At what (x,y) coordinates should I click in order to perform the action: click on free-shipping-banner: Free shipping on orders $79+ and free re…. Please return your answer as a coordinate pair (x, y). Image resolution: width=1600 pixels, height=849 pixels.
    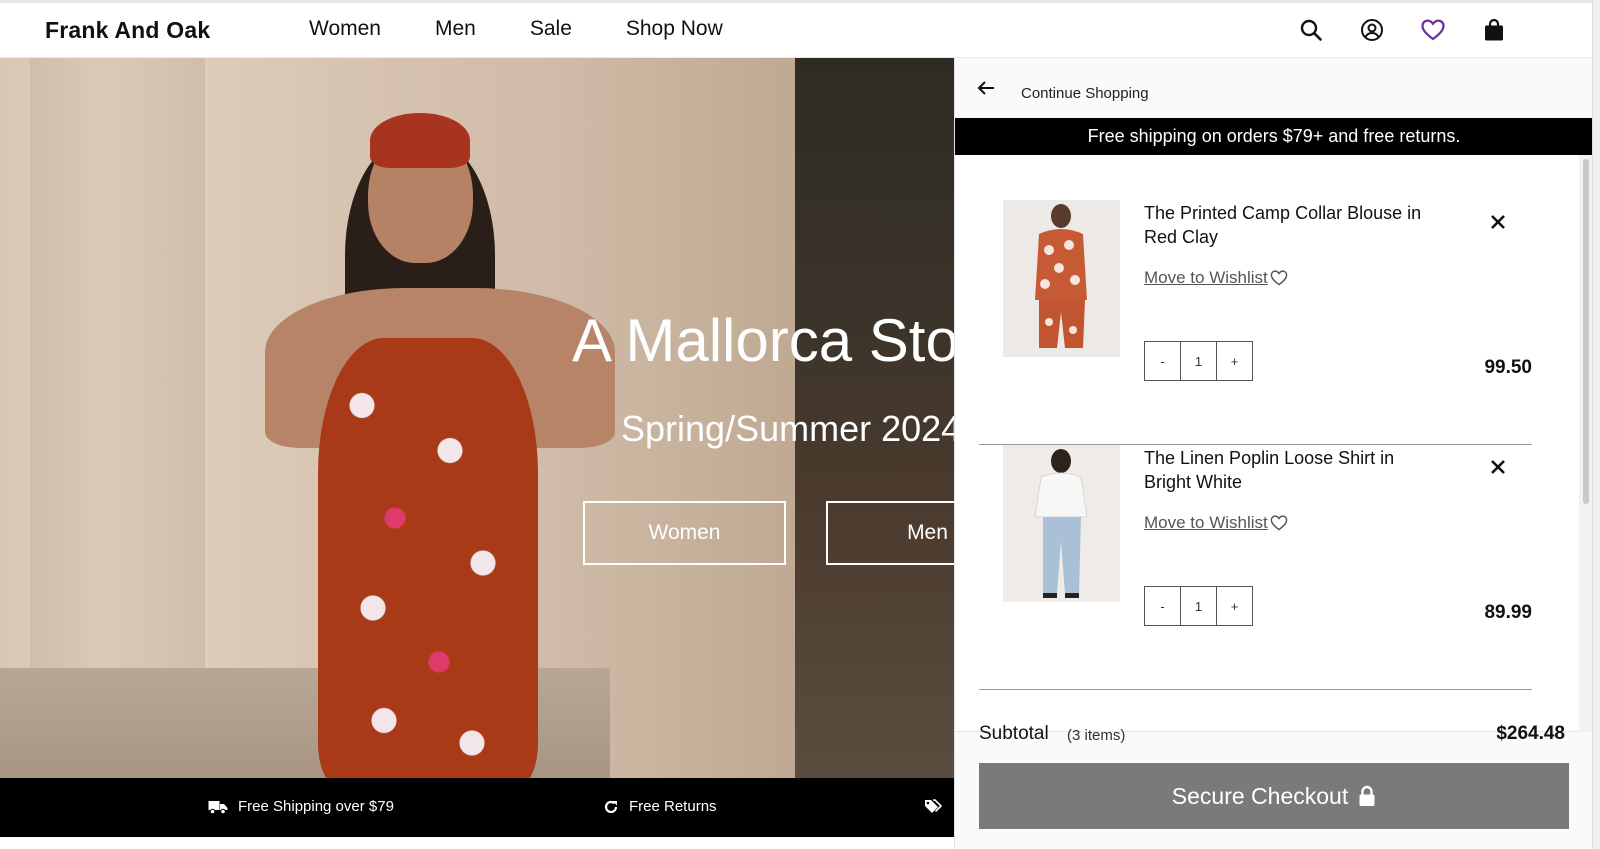
    Looking at the image, I should click on (1274, 136).